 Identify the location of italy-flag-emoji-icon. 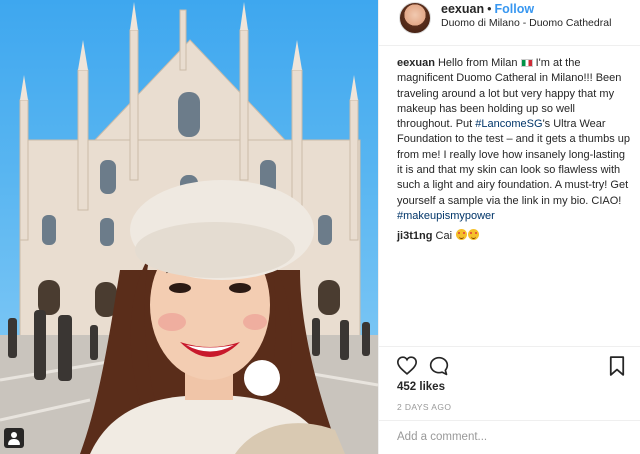
(526, 63).